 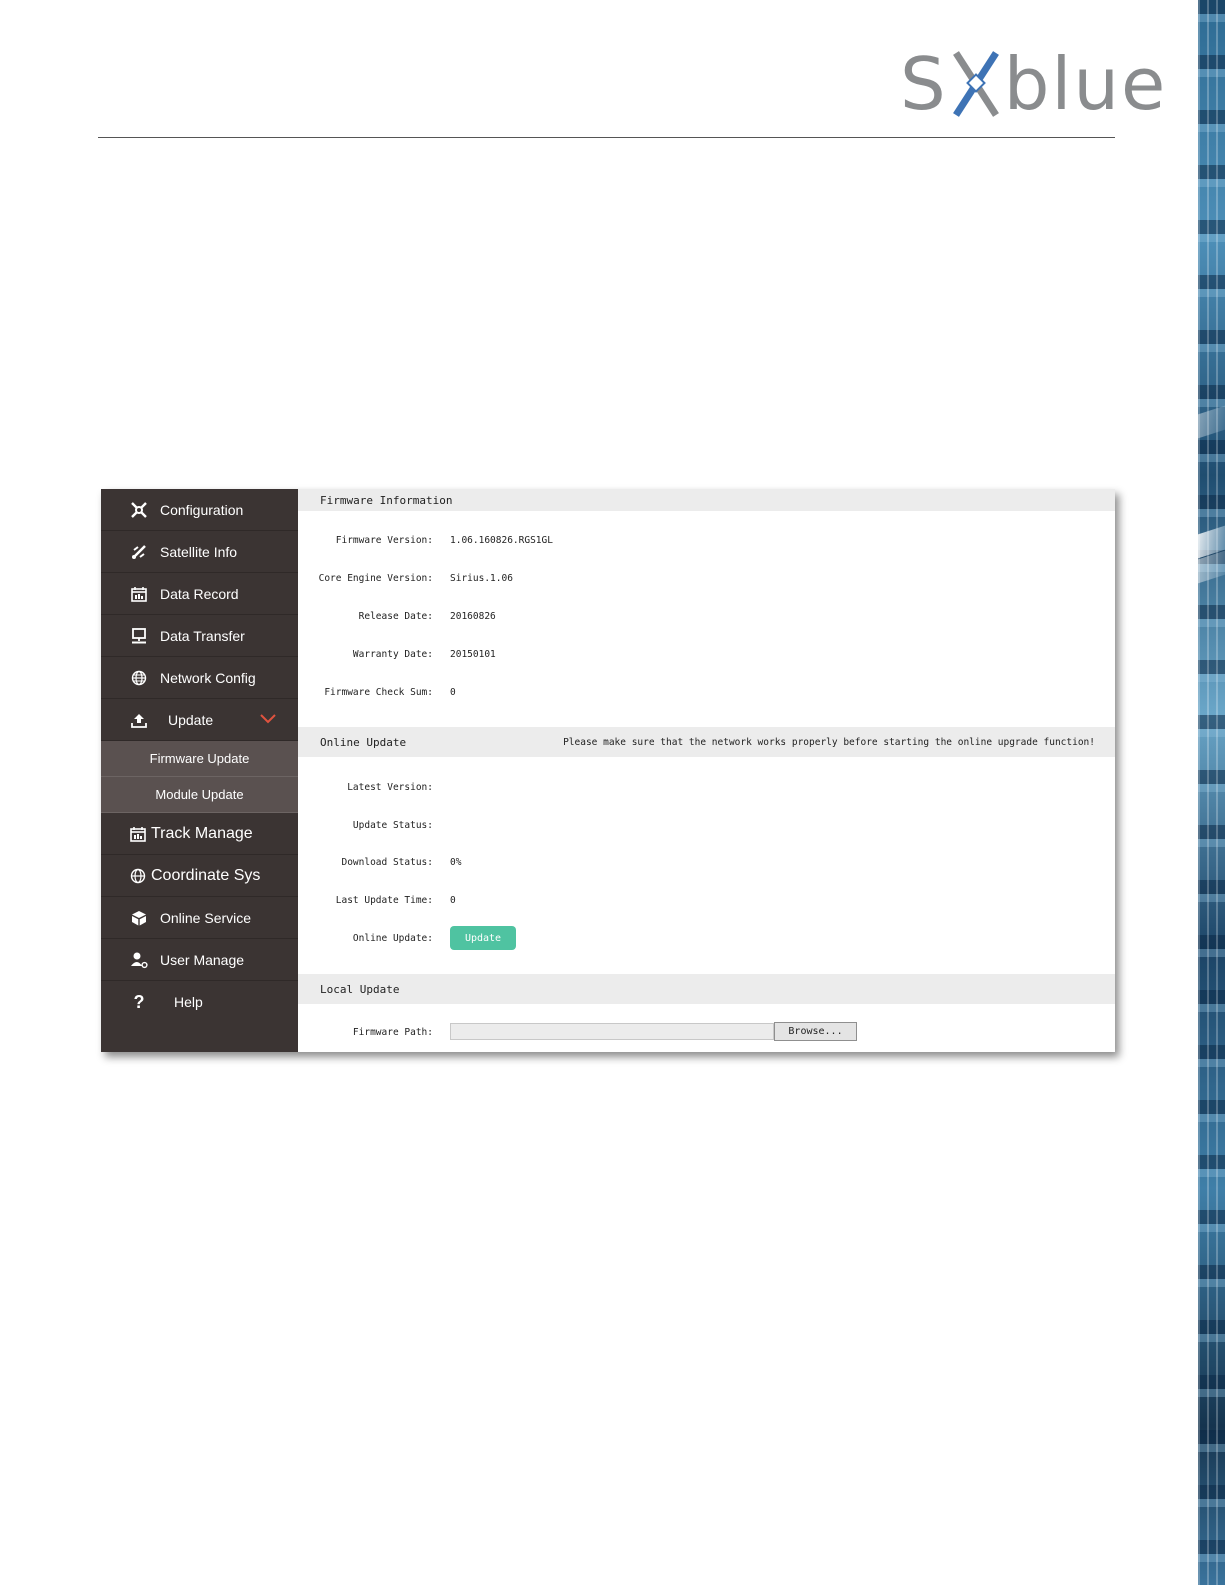 What do you see at coordinates (606, 137) in the screenshot?
I see `header-divider` at bounding box center [606, 137].